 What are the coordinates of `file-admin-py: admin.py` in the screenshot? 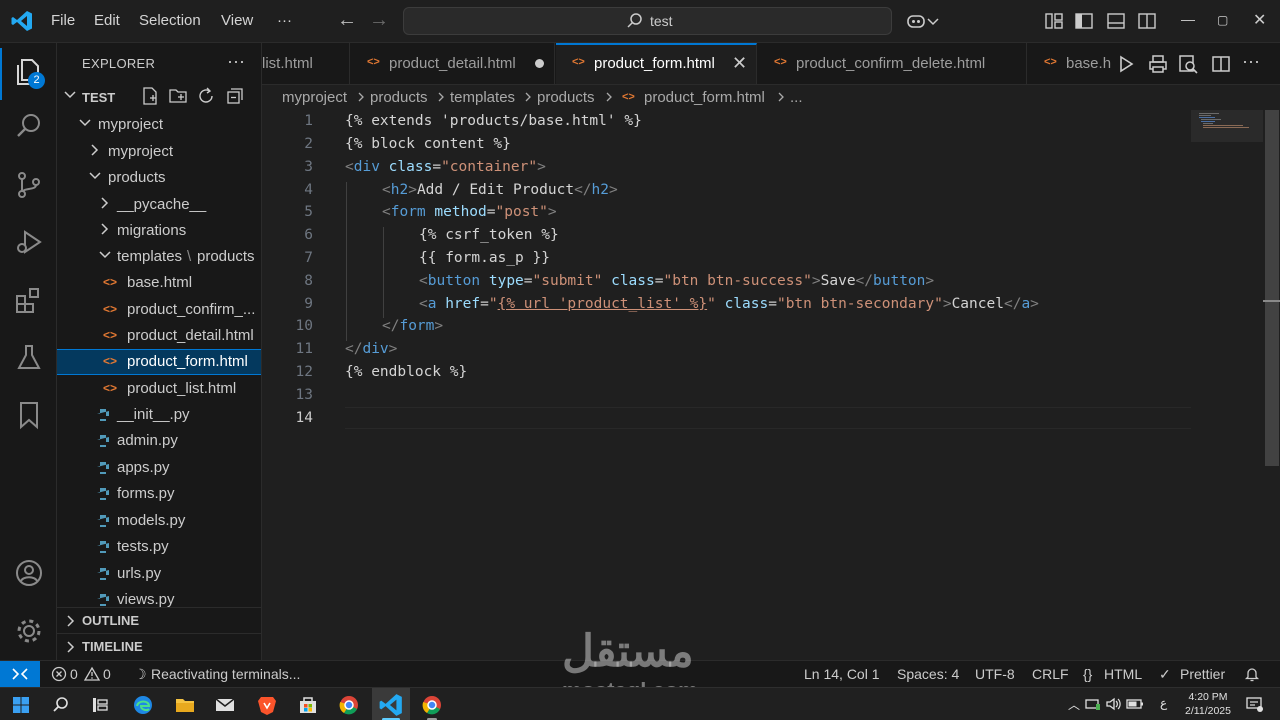 It's located at (159, 441).